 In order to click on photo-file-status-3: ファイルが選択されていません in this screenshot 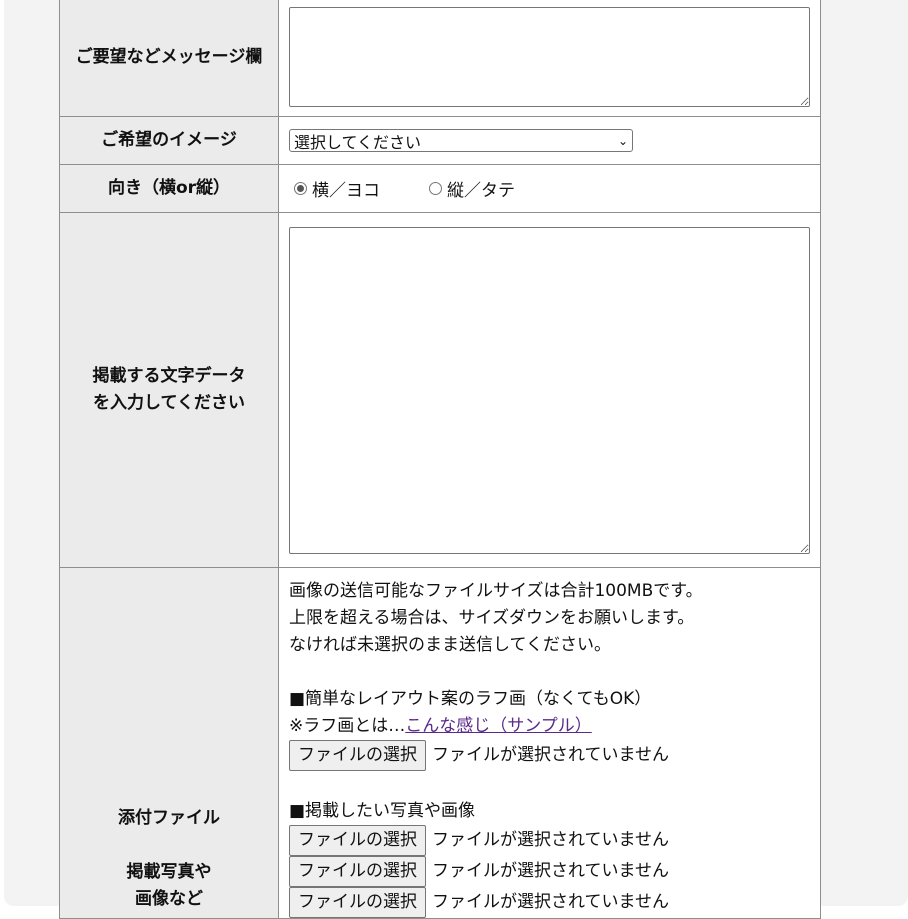, I will do `click(550, 902)`.